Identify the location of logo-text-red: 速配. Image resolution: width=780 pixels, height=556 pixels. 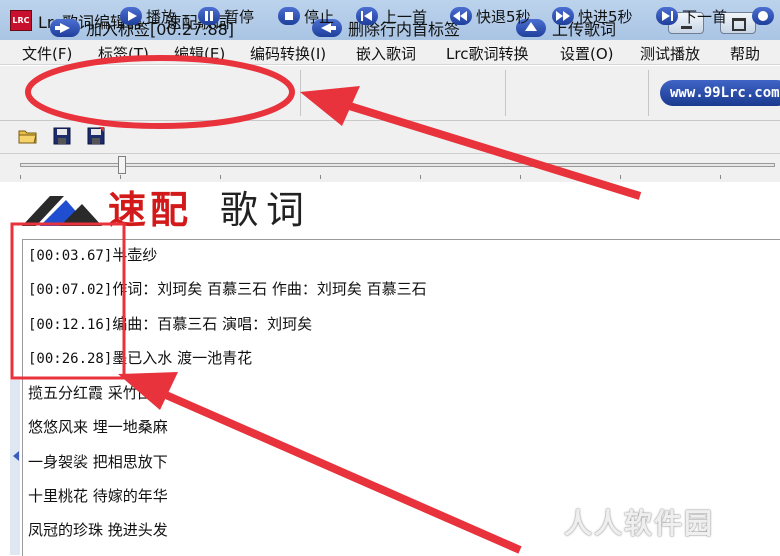
(150, 209).